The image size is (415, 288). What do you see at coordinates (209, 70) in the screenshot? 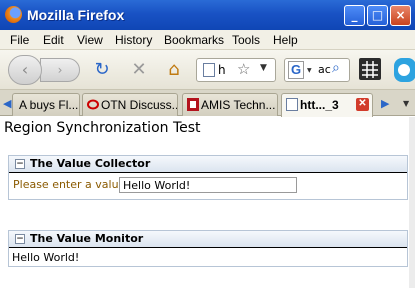
I see `page-icon` at bounding box center [209, 70].